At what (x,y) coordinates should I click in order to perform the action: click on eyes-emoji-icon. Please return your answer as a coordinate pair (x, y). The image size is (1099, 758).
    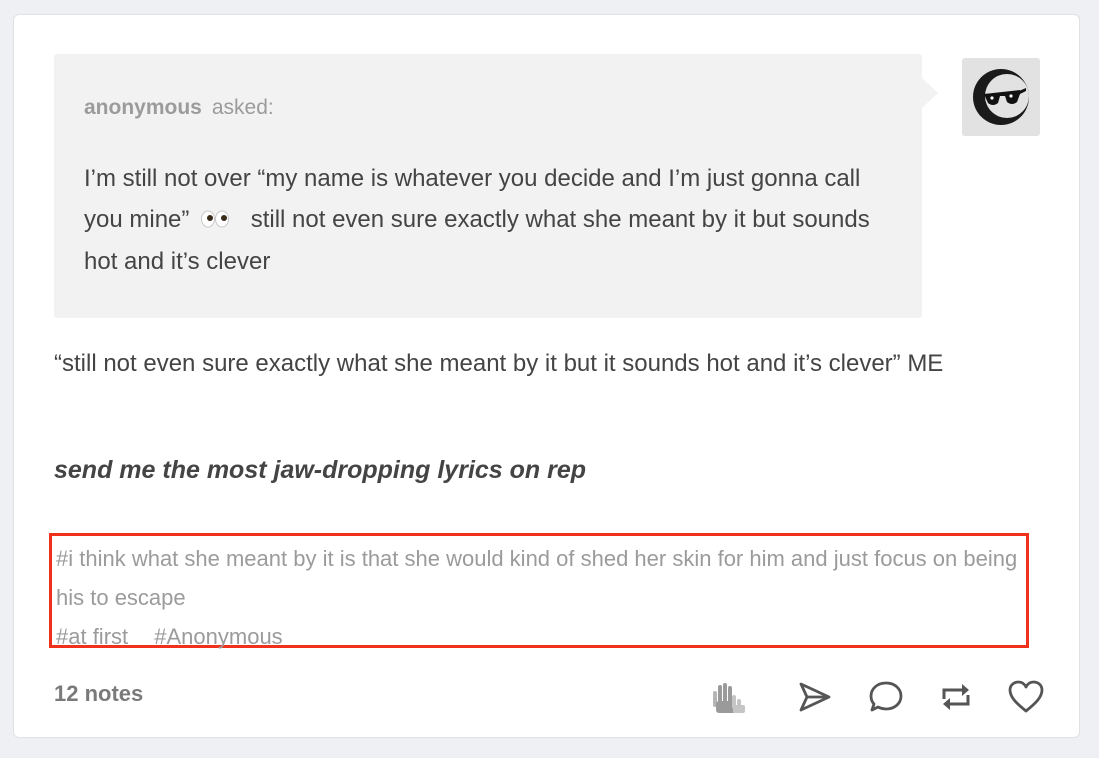
    Looking at the image, I should click on (215, 220).